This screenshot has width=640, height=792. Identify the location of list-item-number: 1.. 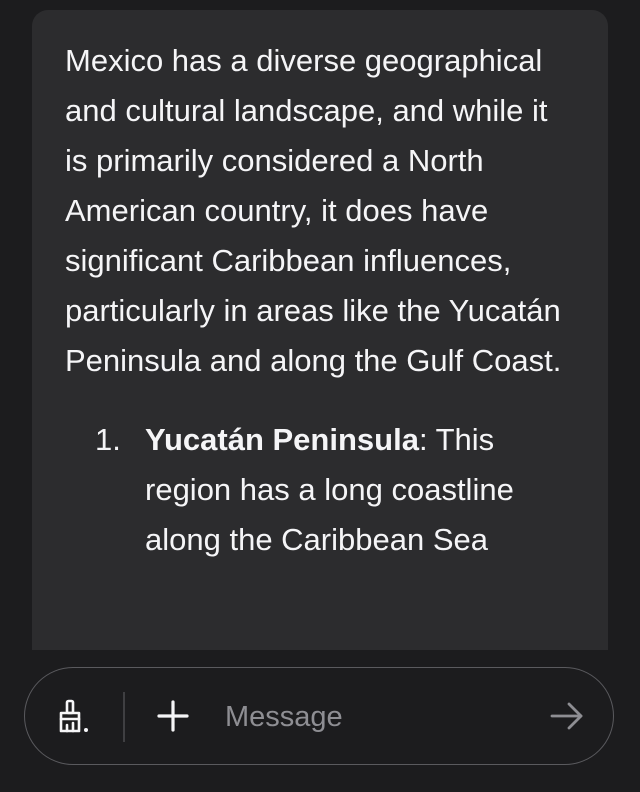
(108, 439).